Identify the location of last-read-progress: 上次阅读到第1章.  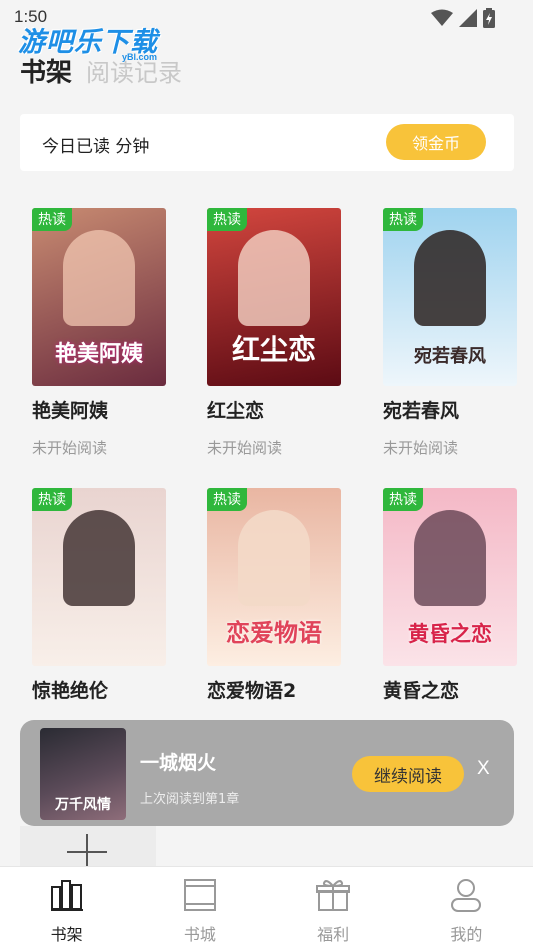
(190, 799).